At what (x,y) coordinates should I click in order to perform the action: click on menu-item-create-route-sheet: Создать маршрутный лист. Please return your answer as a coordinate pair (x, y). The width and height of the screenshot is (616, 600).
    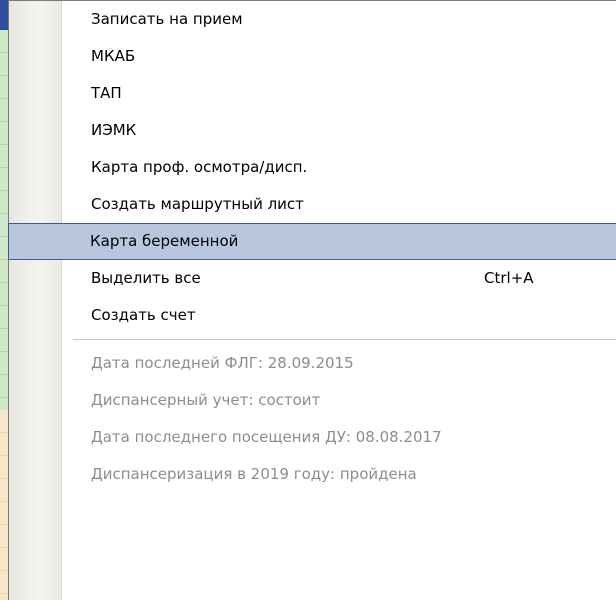
    Looking at the image, I should click on (312, 204).